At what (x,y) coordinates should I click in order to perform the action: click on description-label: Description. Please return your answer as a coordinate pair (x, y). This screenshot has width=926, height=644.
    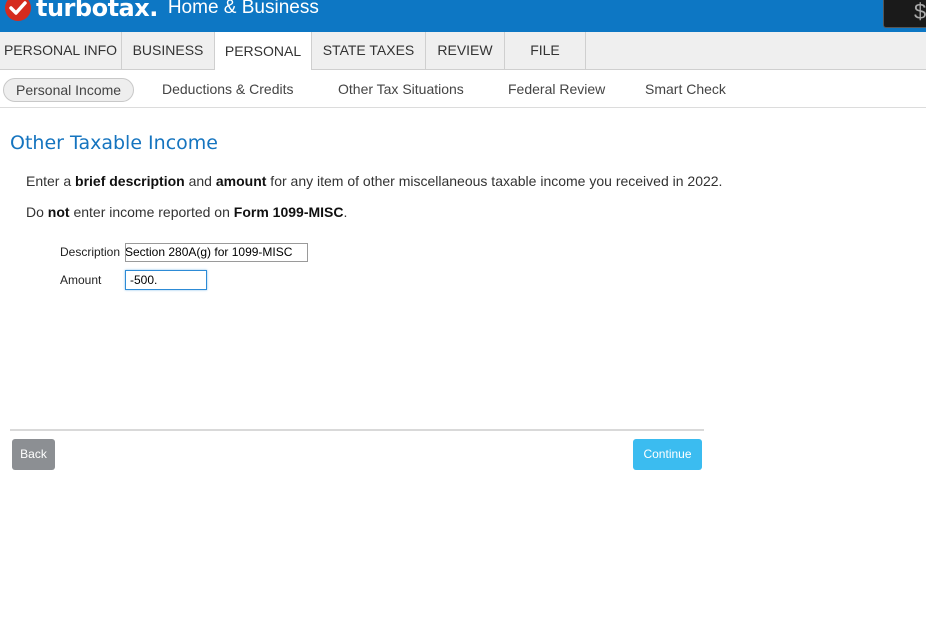
    Looking at the image, I should click on (90, 252).